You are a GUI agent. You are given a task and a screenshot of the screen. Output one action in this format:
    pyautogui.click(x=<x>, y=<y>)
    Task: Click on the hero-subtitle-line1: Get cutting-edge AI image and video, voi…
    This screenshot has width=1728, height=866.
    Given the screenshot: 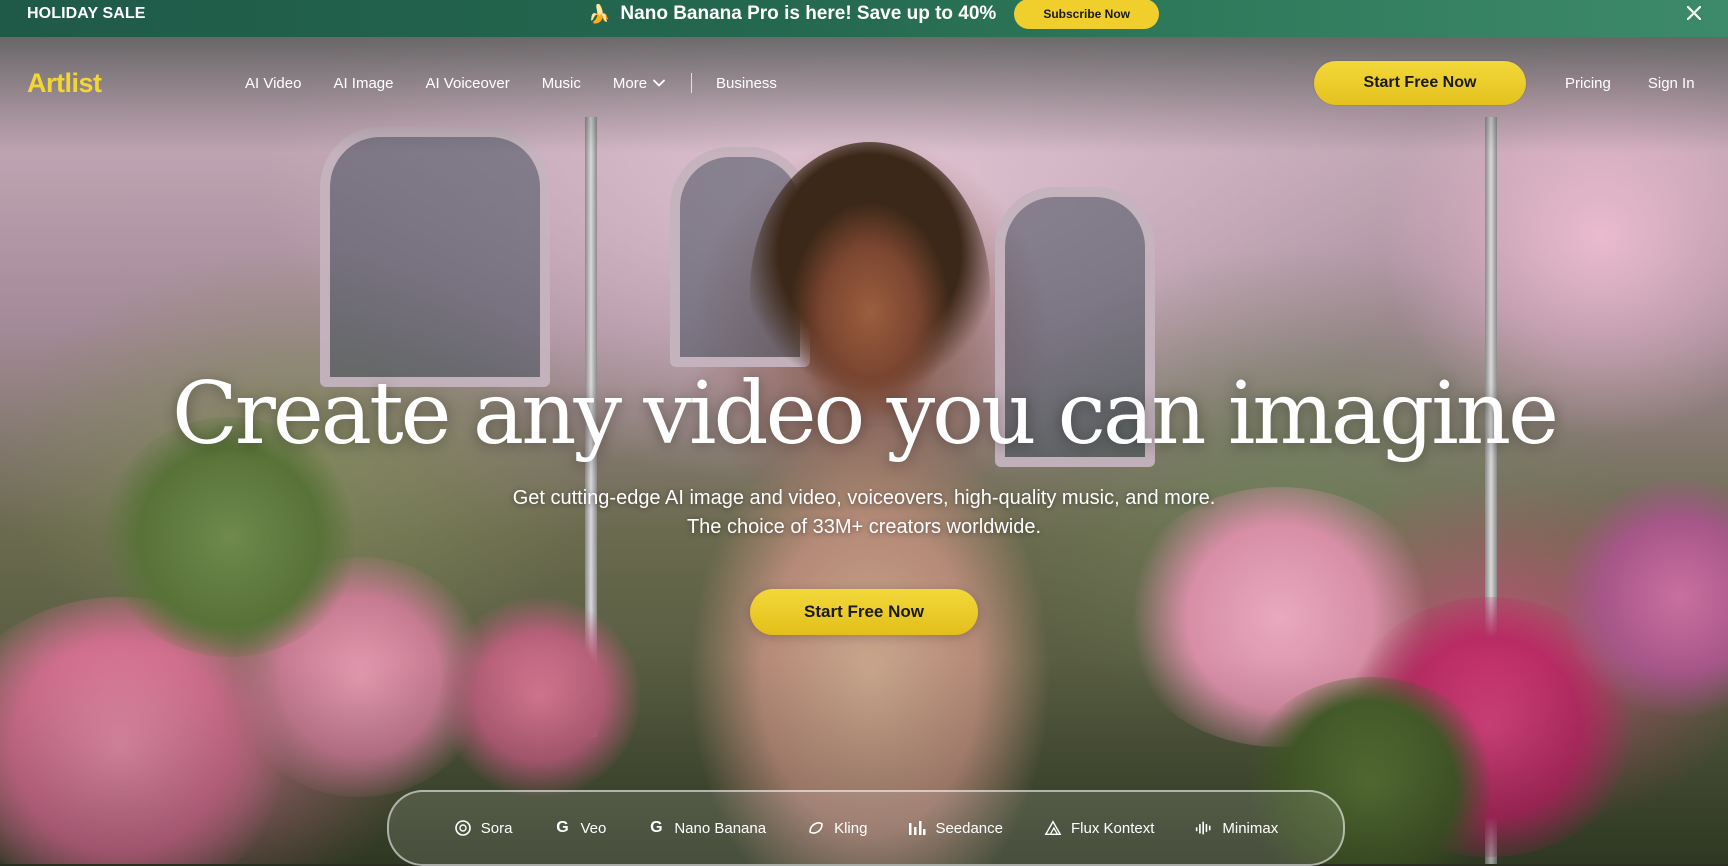 What is the action you would take?
    pyautogui.click(x=864, y=498)
    